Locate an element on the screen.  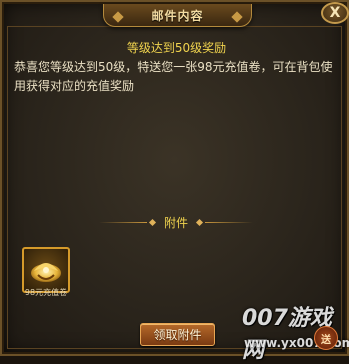
title-ornament-right is located at coordinates (237, 17).